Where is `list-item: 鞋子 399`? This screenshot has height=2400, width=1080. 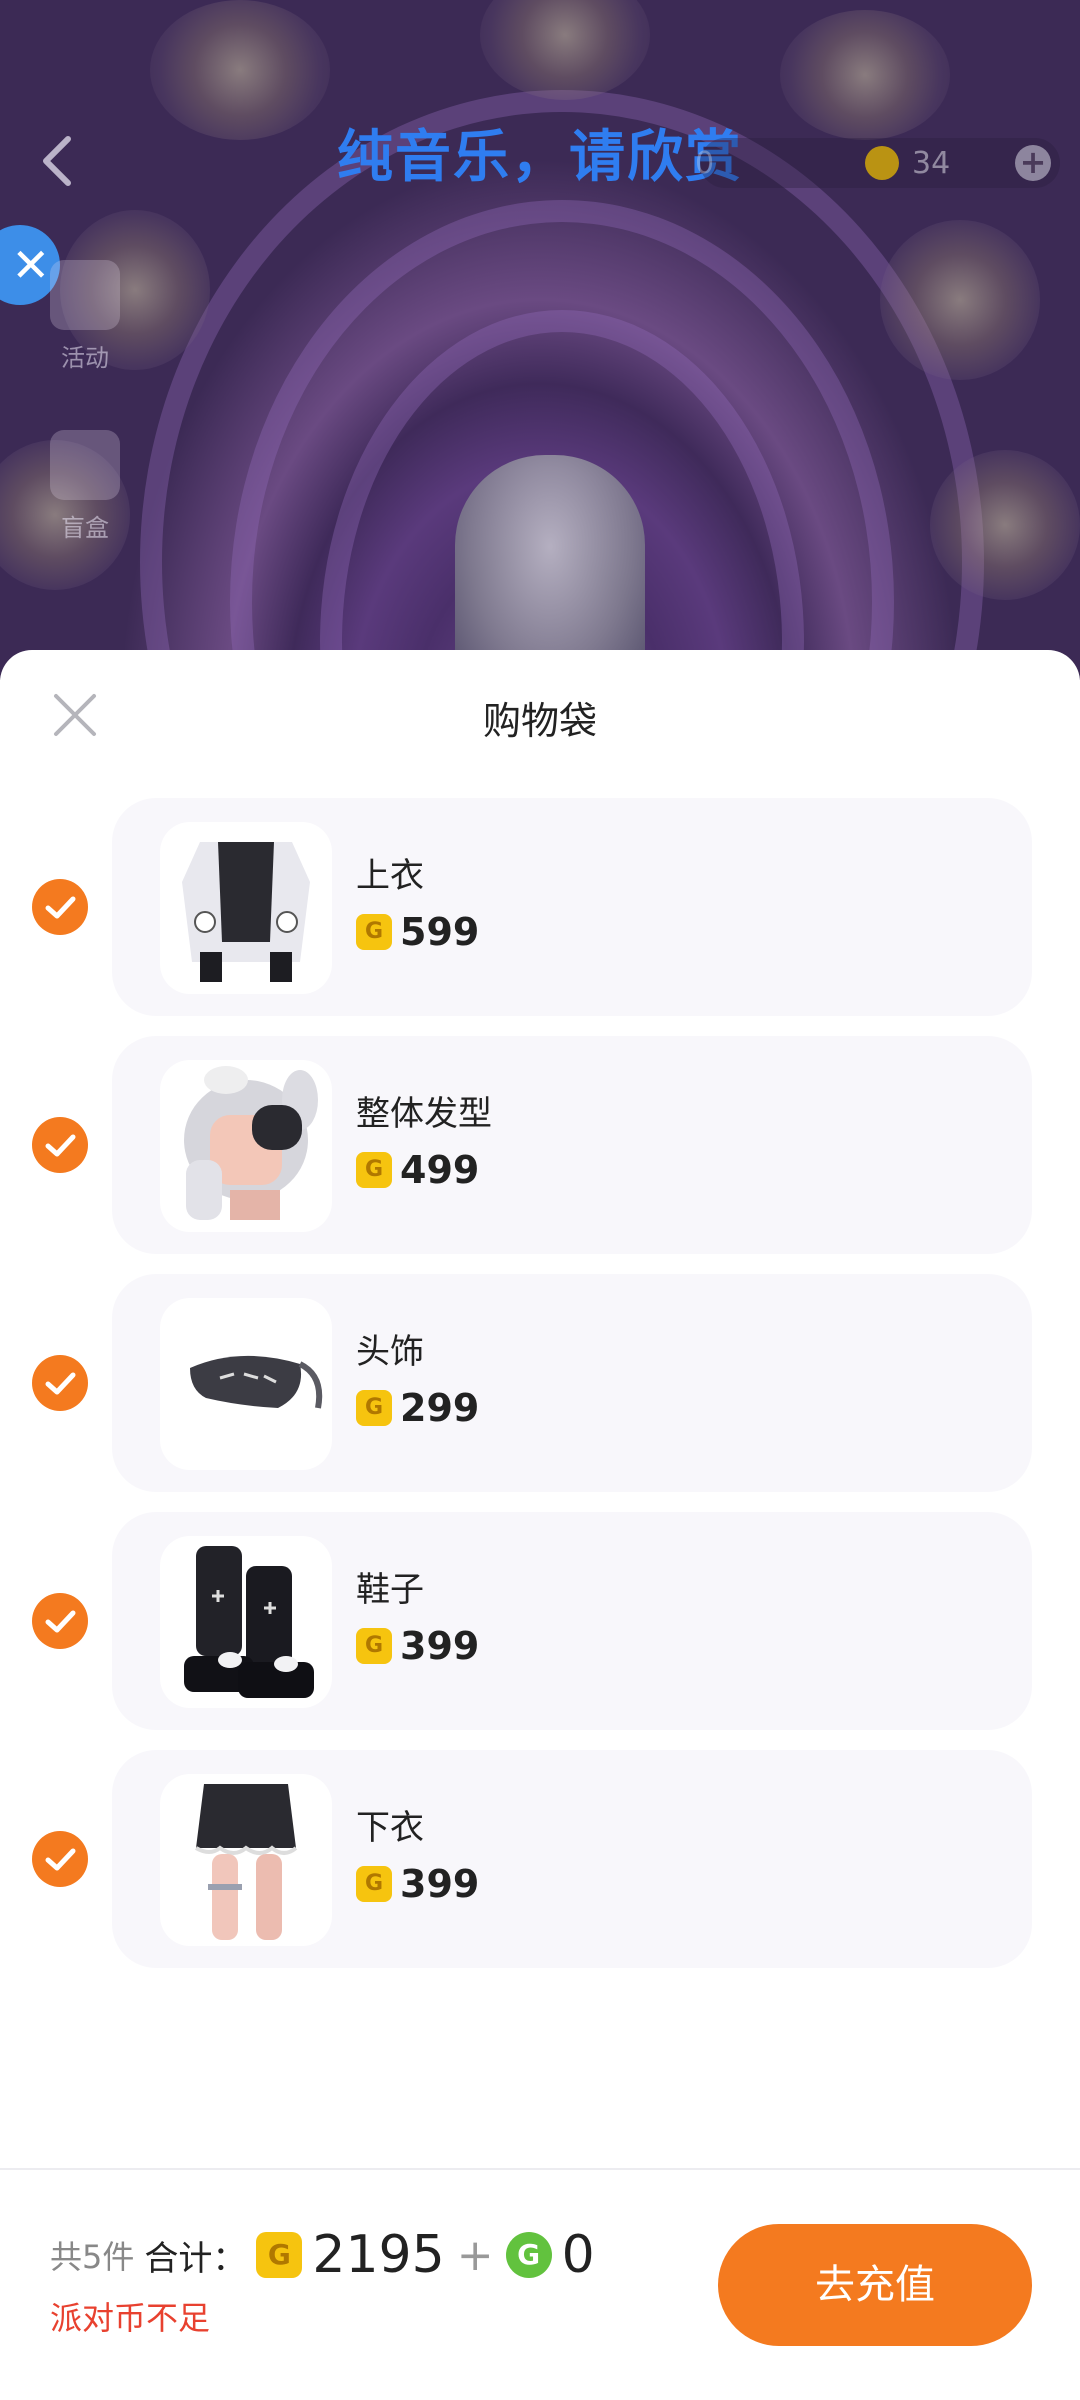 list-item: 鞋子 399 is located at coordinates (532, 1621).